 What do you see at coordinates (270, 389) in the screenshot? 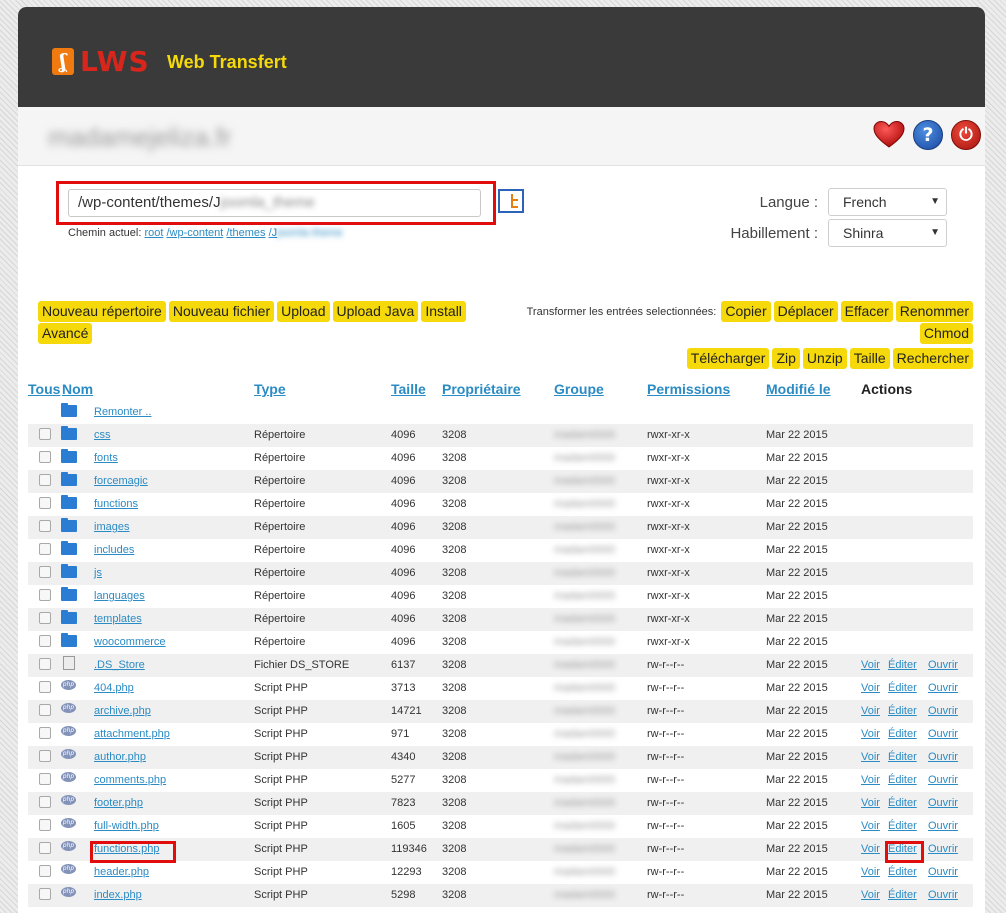
I see `sort-type: Type` at bounding box center [270, 389].